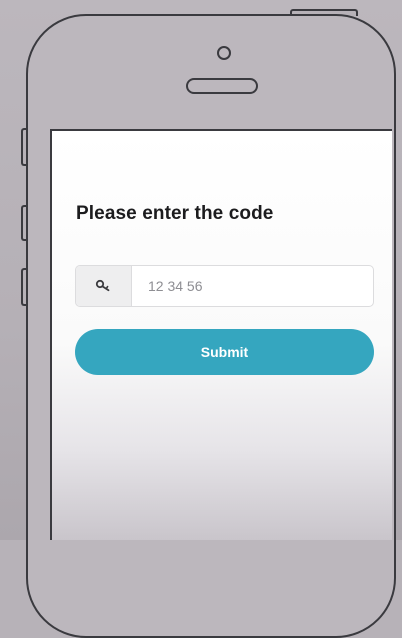 This screenshot has height=638, width=402. I want to click on key-icon, so click(104, 286).